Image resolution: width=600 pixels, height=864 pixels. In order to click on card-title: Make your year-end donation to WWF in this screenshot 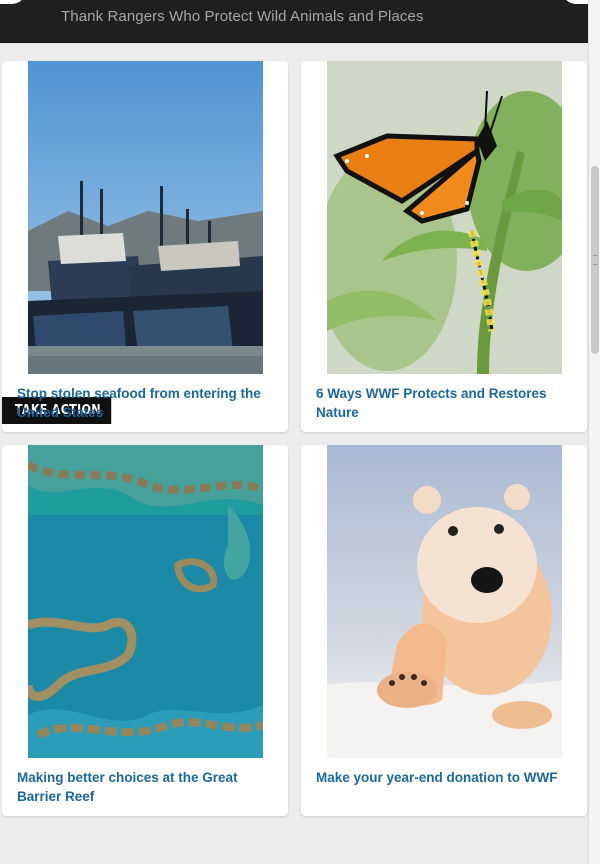, I will do `click(445, 777)`.